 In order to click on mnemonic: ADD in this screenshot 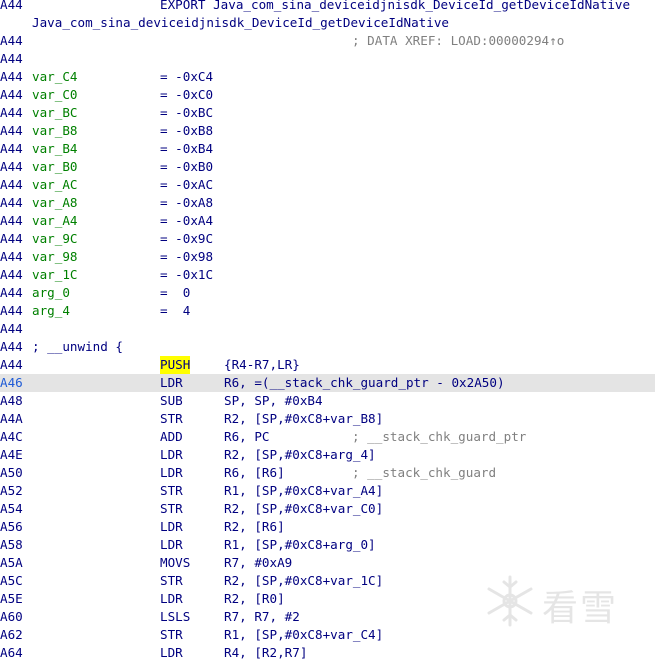, I will do `click(171, 437)`.